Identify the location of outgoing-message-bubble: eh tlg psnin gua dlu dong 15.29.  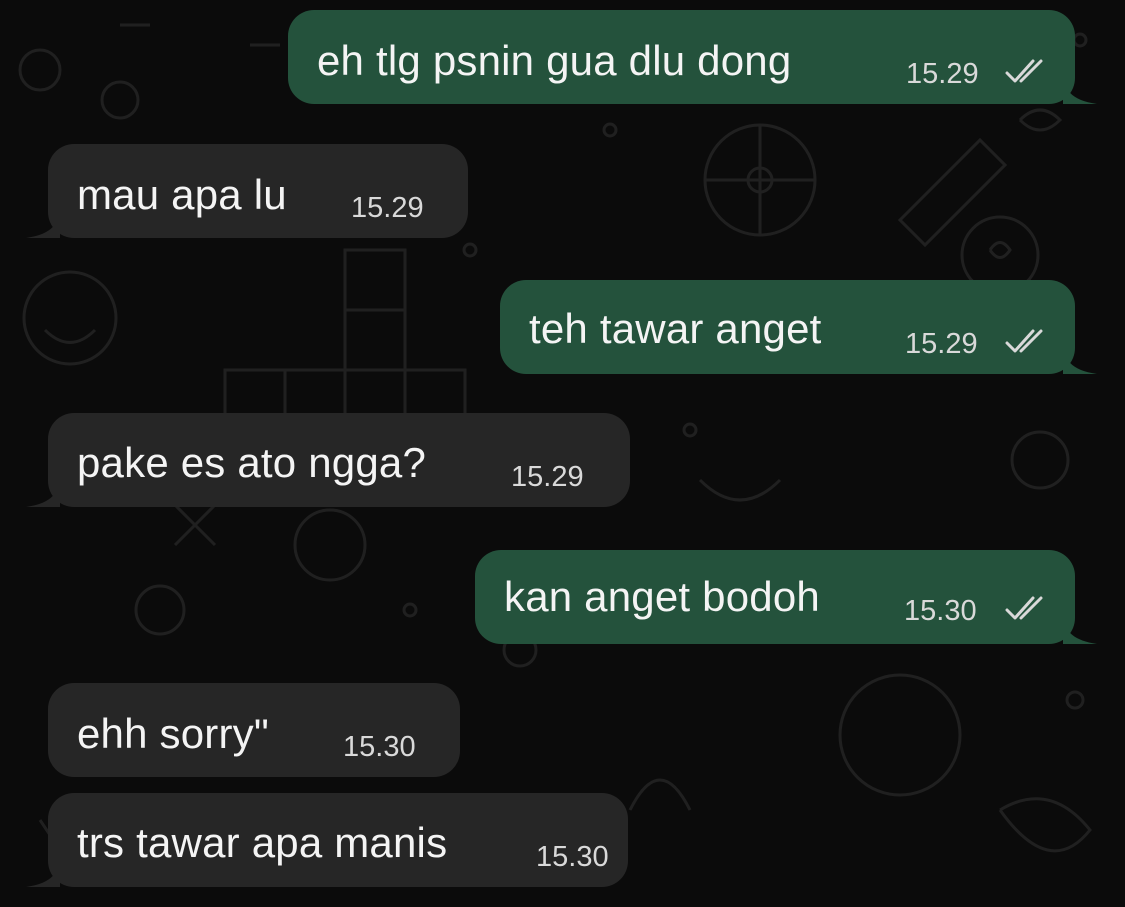
(692, 57).